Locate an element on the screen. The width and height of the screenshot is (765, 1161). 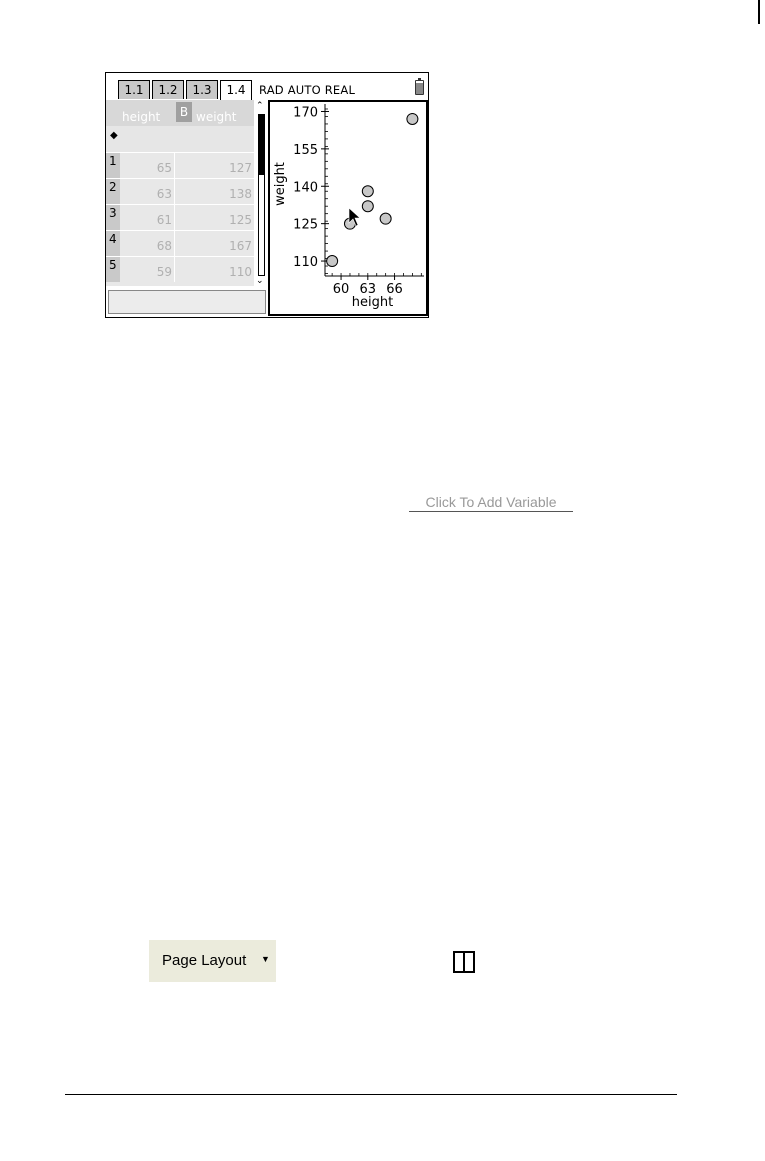
scroll-thumb is located at coordinates (261, 144).